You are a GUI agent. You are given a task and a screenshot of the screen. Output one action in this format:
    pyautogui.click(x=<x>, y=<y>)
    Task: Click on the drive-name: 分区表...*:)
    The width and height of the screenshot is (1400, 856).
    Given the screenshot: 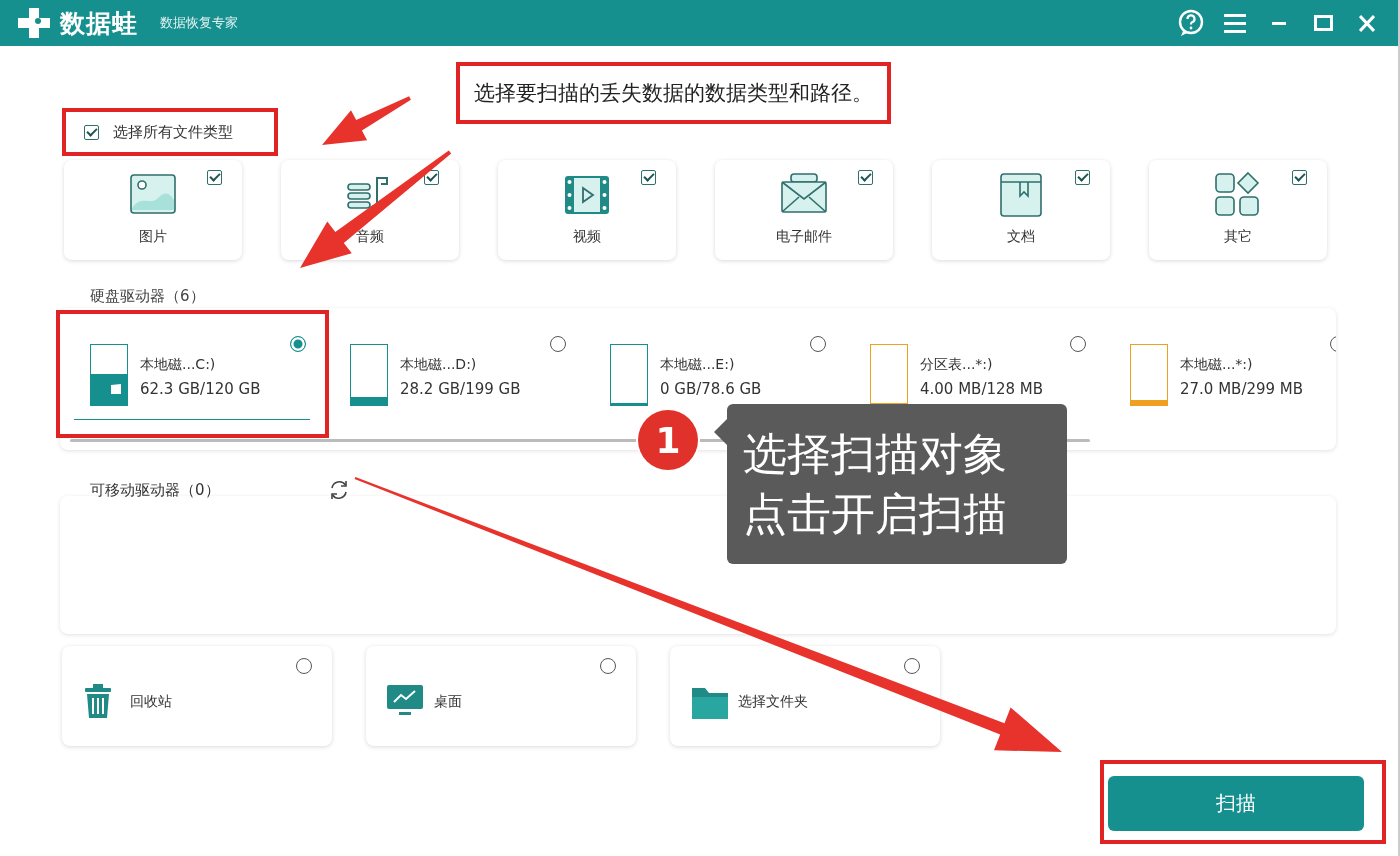 What is the action you would take?
    pyautogui.click(x=957, y=365)
    